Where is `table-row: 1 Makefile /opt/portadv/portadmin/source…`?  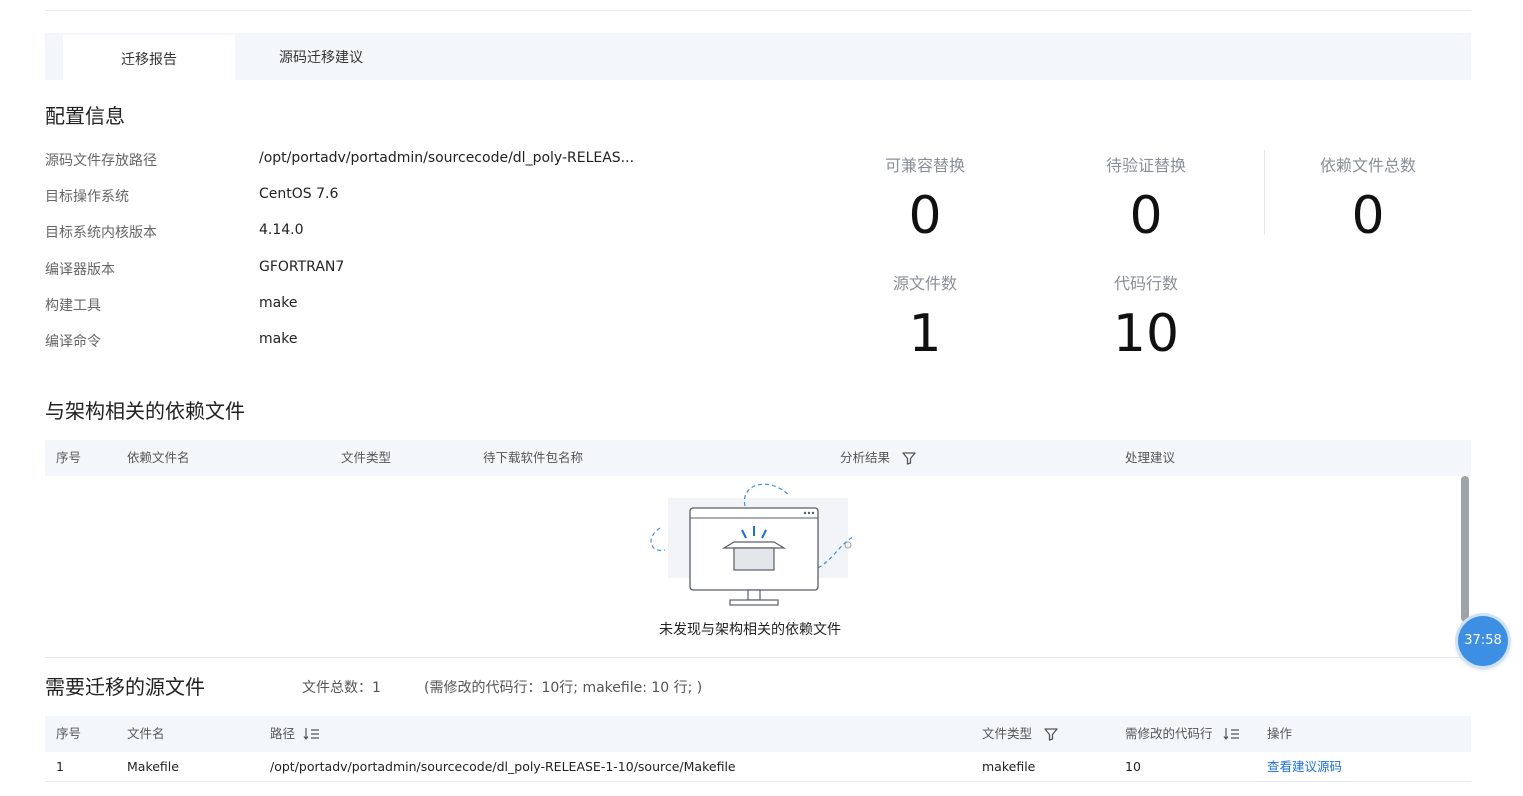 table-row: 1 Makefile /opt/portadv/portadmin/source… is located at coordinates (758, 767).